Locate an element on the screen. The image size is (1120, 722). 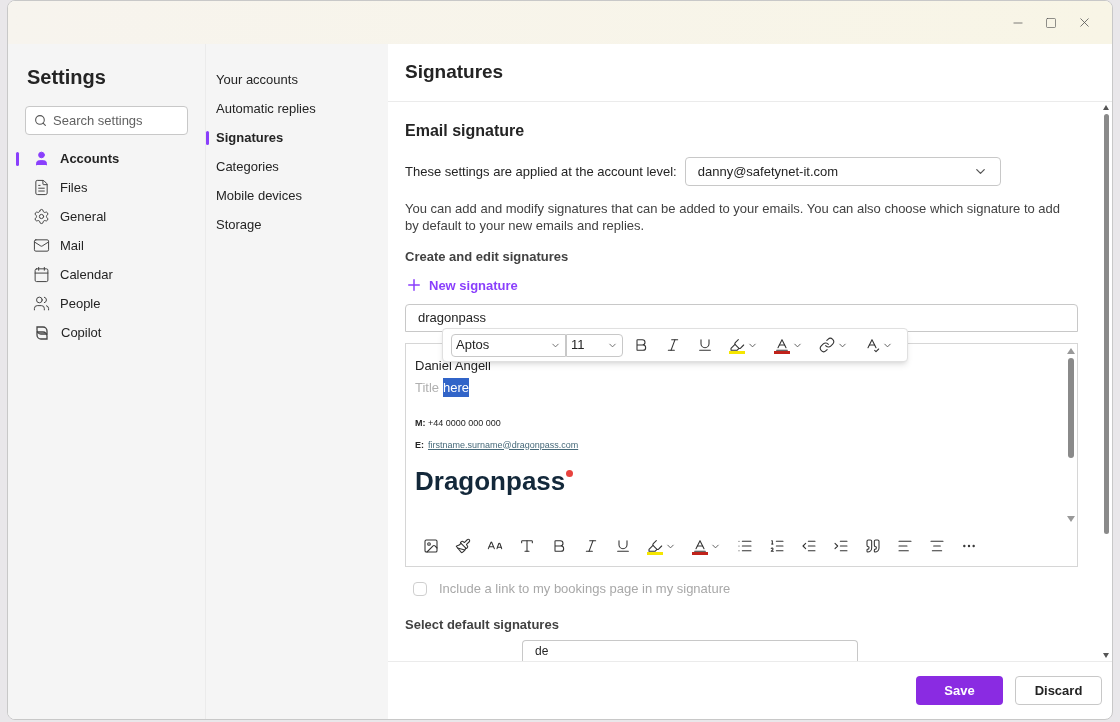
align-left-icon is located at coordinates (905, 546).